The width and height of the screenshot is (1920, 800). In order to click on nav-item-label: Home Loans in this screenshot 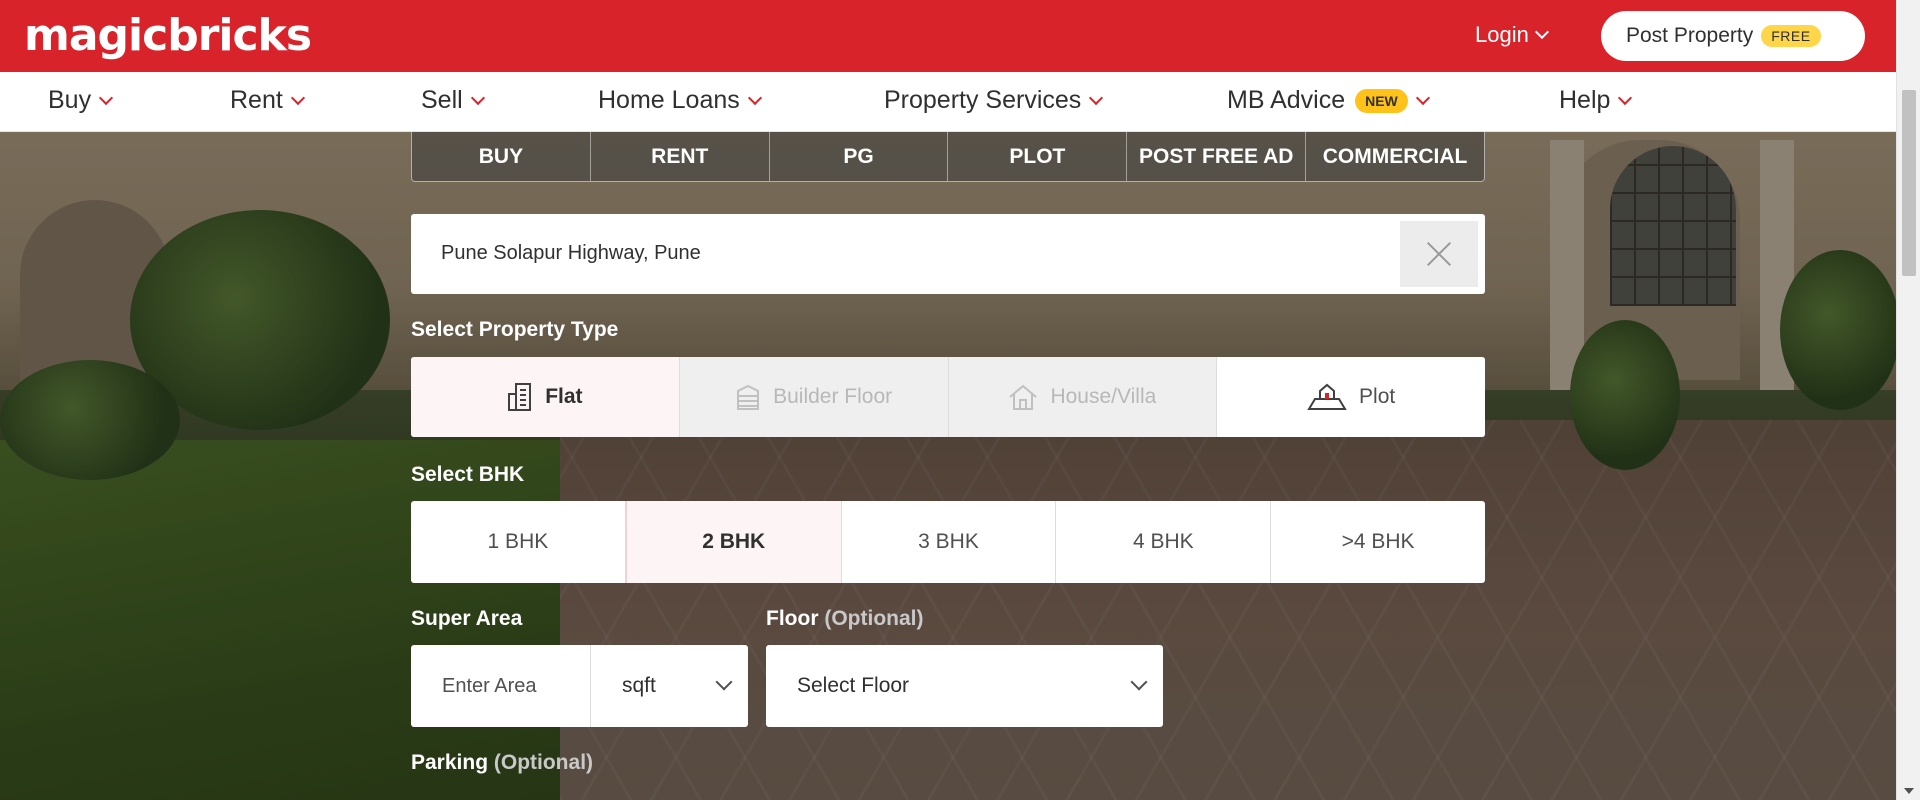, I will do `click(669, 100)`.